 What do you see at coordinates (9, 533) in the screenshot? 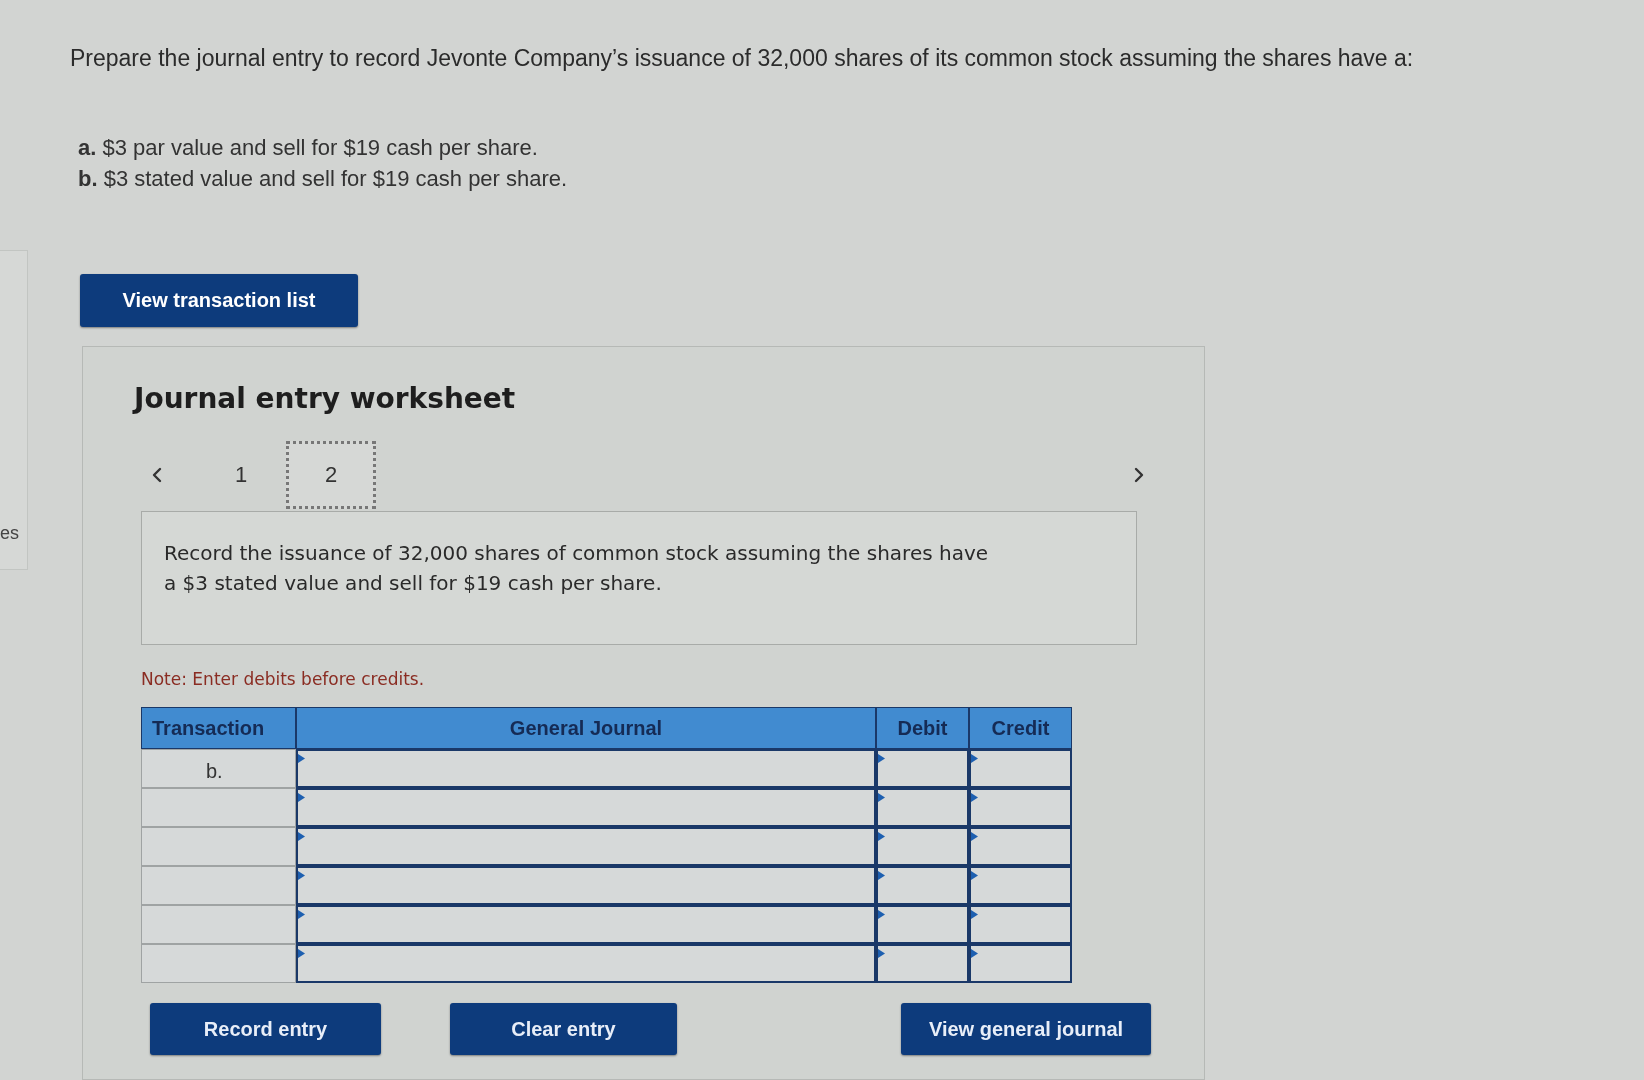
I see `cut-off-label: es` at bounding box center [9, 533].